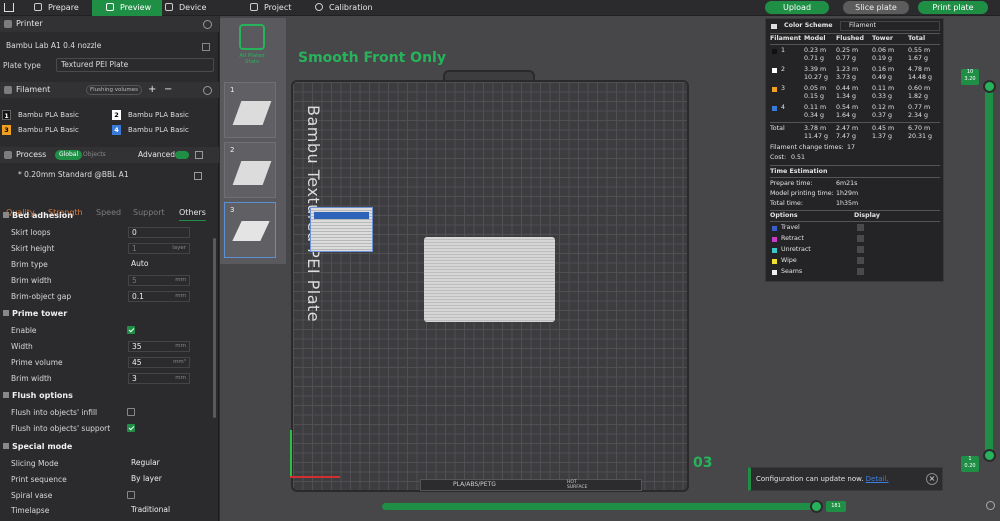 This screenshot has width=1000, height=521. What do you see at coordinates (159, 264) in the screenshot?
I see `brim-type-select: Auto` at bounding box center [159, 264].